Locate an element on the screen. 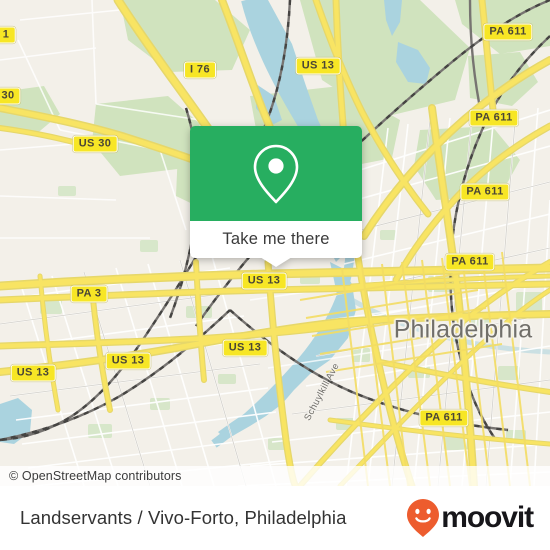 The image size is (550, 550). callout-icon-area is located at coordinates (276, 173).